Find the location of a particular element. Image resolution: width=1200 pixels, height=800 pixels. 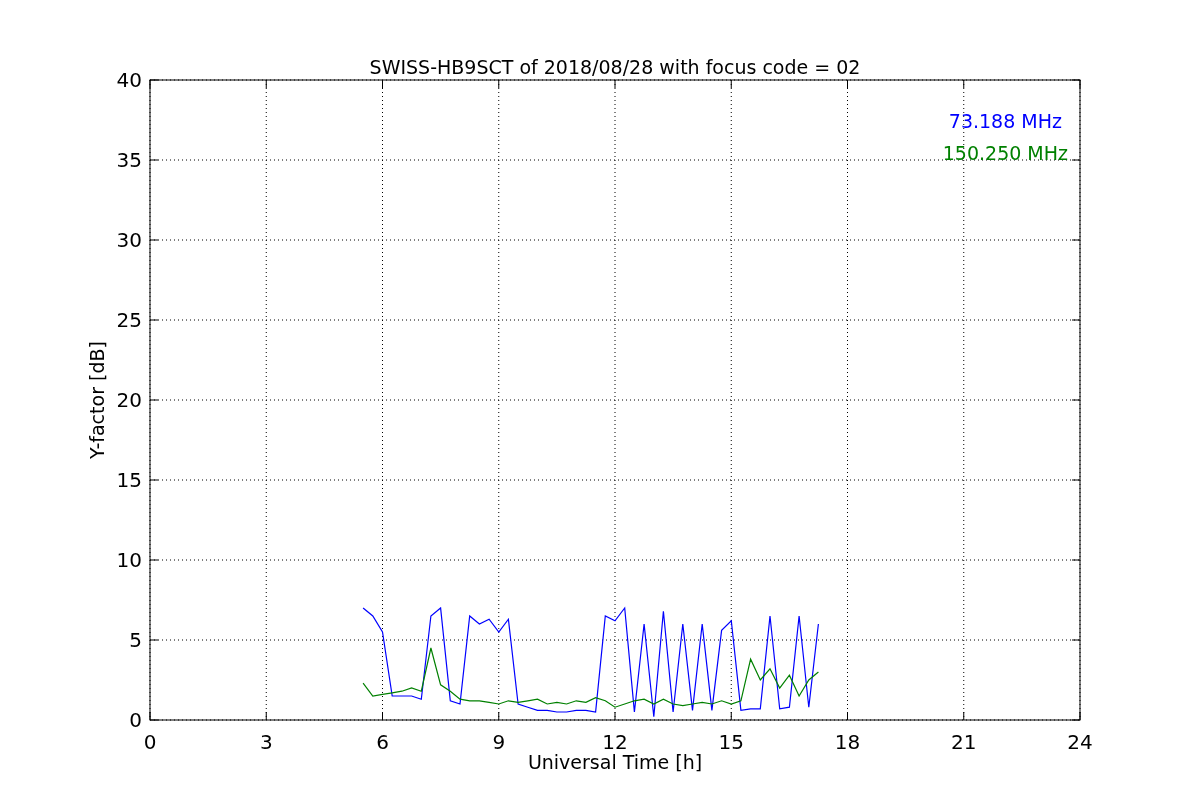

chart-title: SWISS-HB9SCT of 2018/08/28 with focus code = 02 is located at coordinates (615, 67).